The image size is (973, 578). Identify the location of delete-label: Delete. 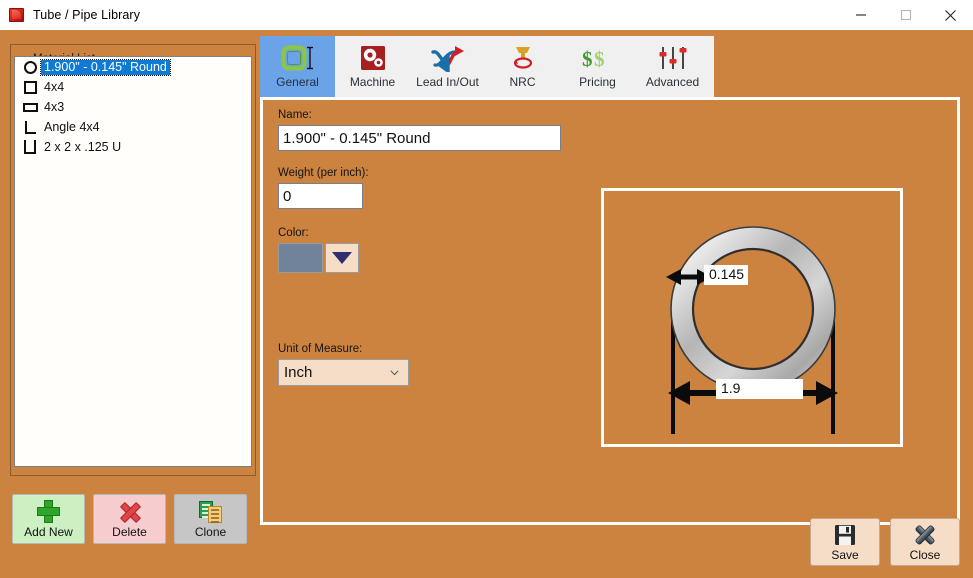
(129, 532).